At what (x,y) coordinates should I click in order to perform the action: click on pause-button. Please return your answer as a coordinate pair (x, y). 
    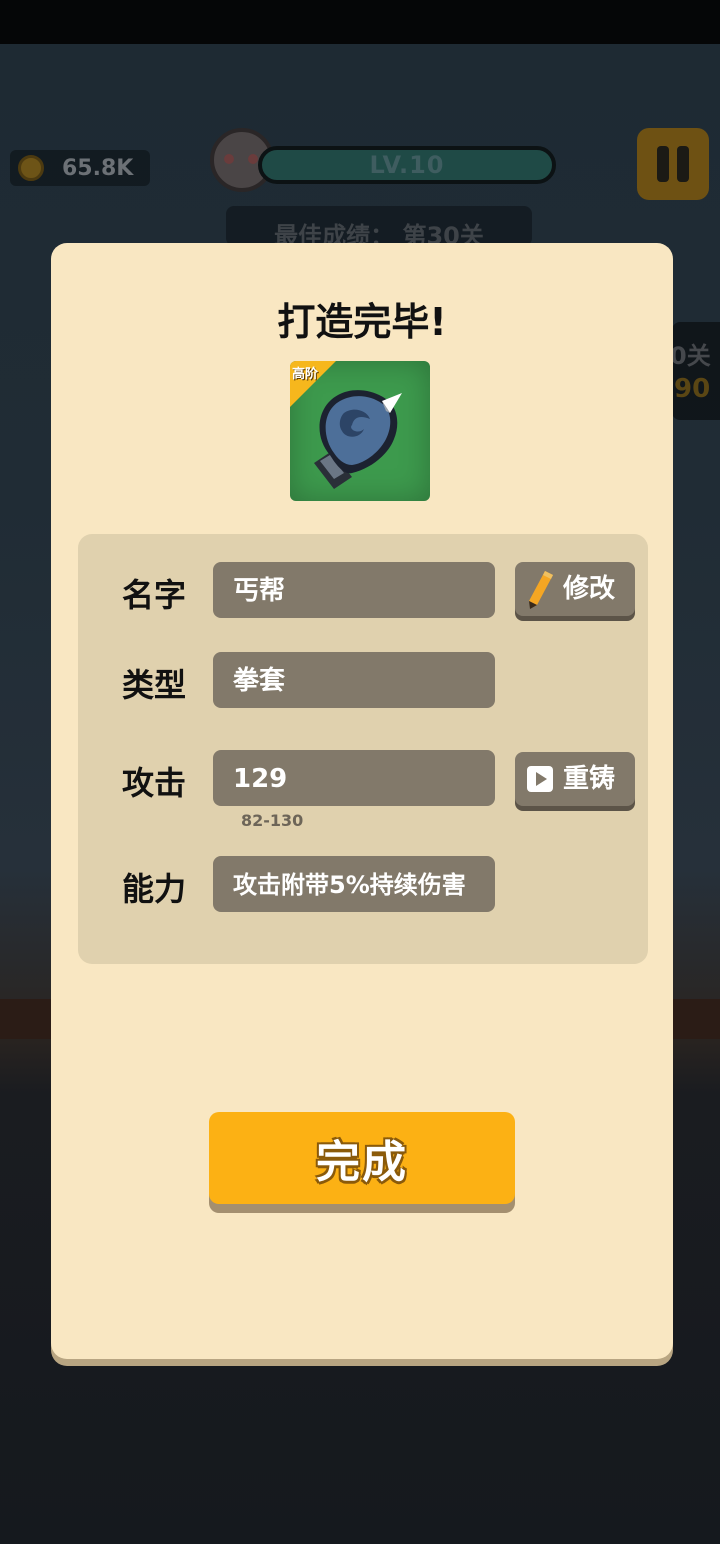
    Looking at the image, I should click on (673, 164).